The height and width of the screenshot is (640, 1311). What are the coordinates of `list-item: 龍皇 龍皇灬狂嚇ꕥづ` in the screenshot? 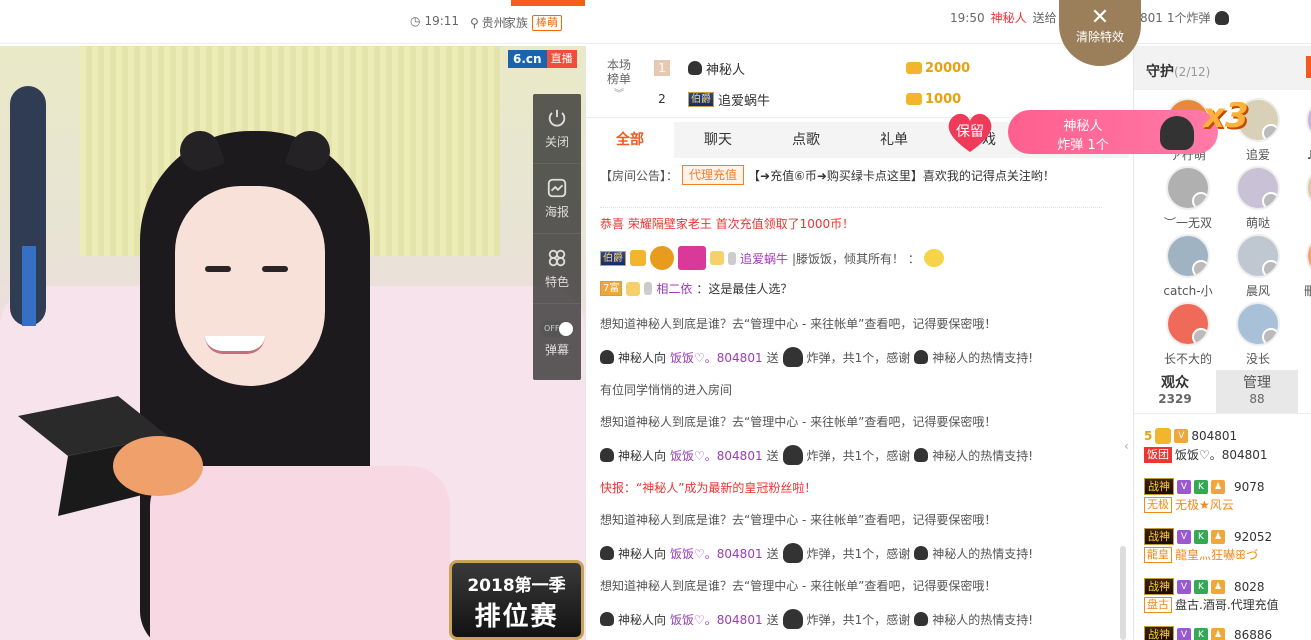 It's located at (1201, 554).